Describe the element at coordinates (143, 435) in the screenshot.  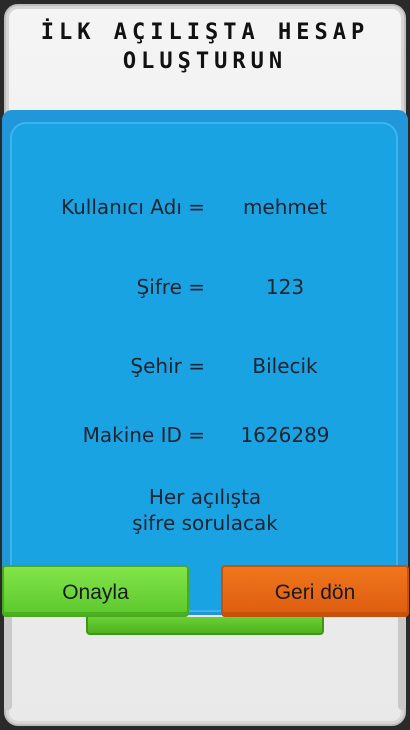
I see `machine-id-label: Makine ID =` at that location.